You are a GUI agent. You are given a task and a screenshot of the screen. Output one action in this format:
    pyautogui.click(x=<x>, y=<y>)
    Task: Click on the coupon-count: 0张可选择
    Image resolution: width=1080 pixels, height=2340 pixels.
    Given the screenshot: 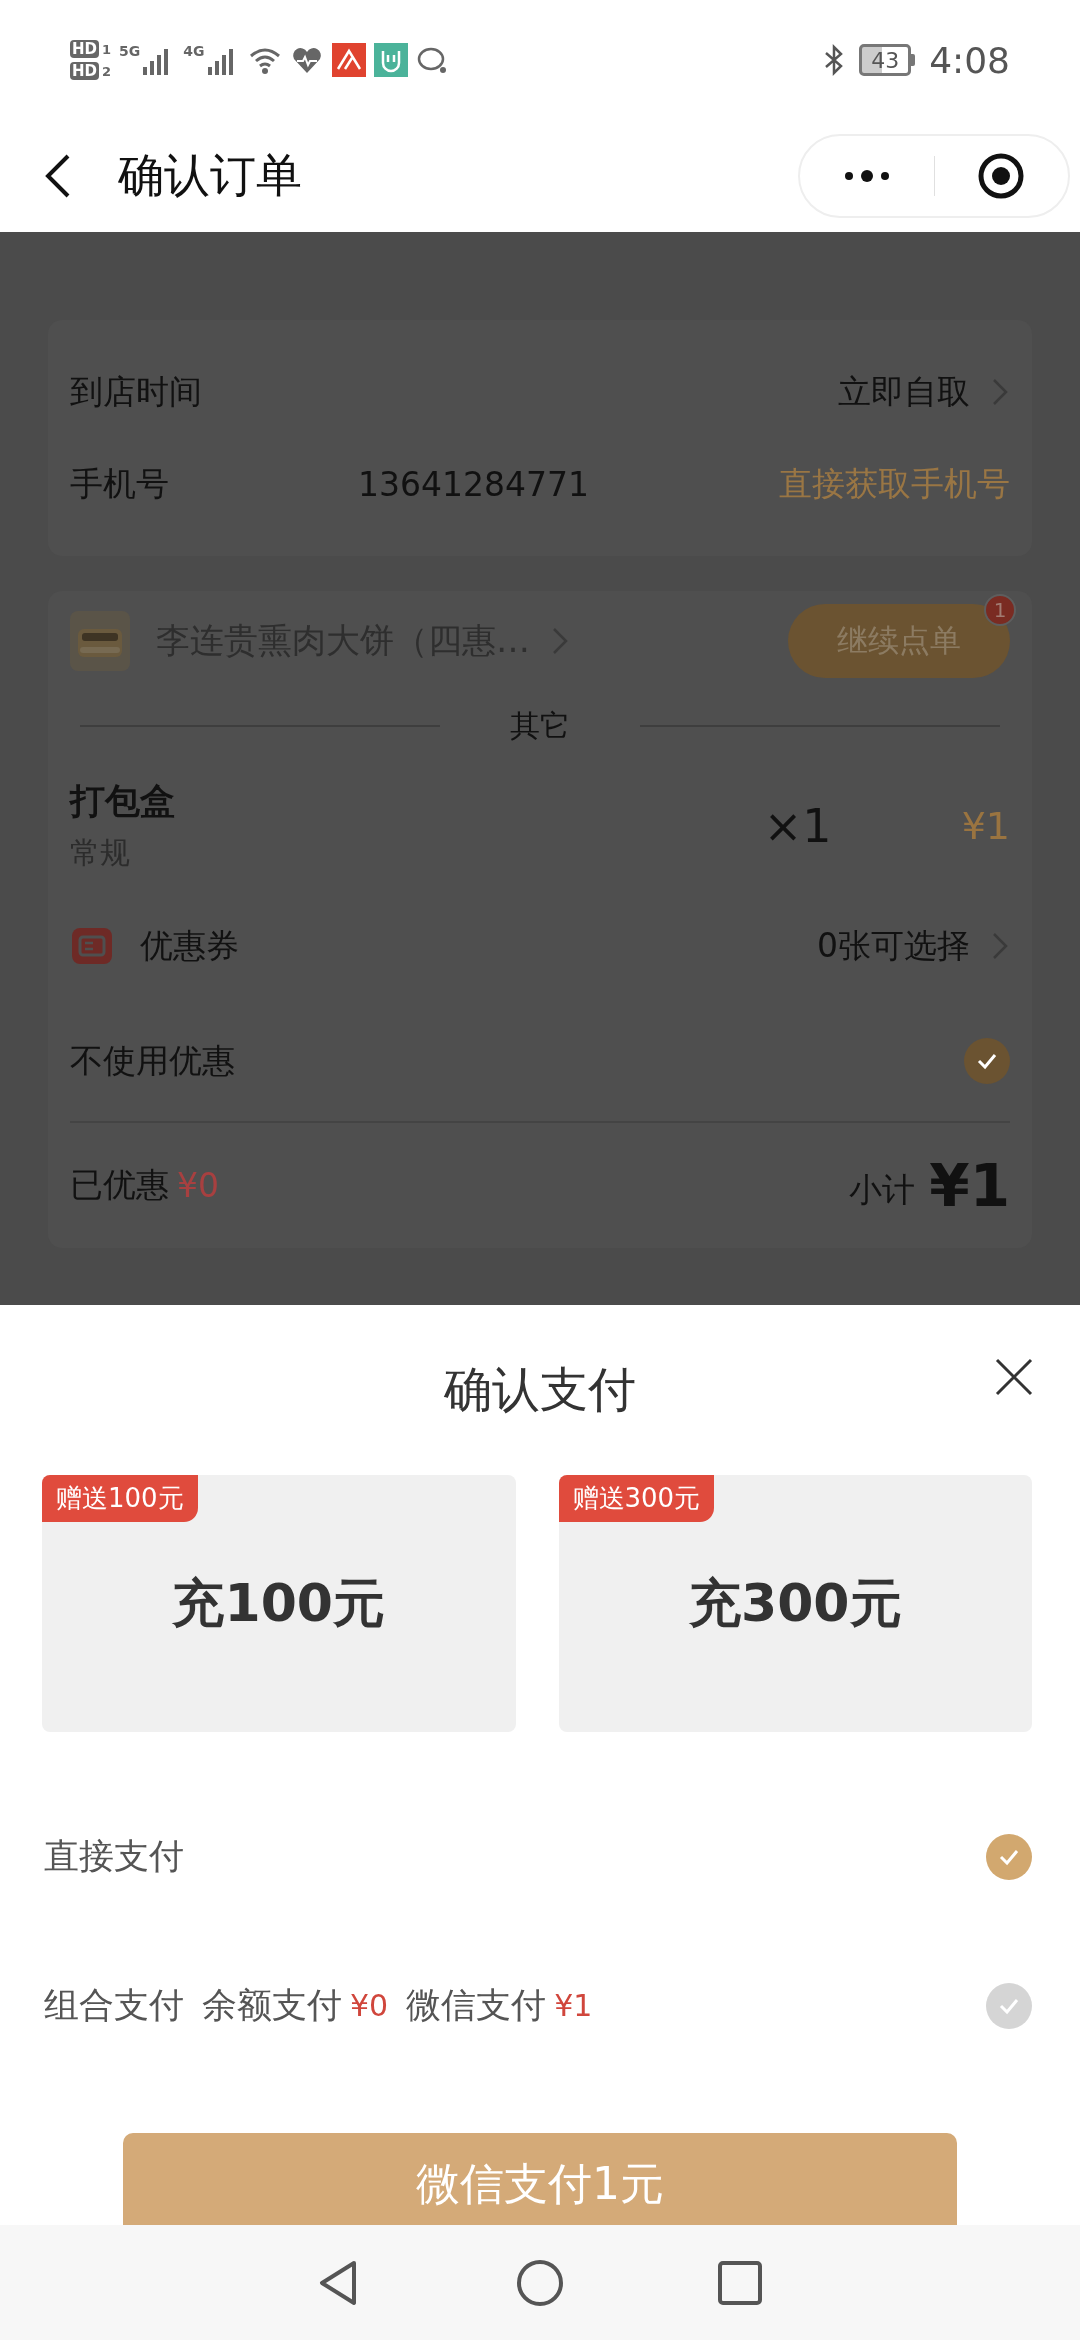 What is the action you would take?
    pyautogui.click(x=893, y=946)
    